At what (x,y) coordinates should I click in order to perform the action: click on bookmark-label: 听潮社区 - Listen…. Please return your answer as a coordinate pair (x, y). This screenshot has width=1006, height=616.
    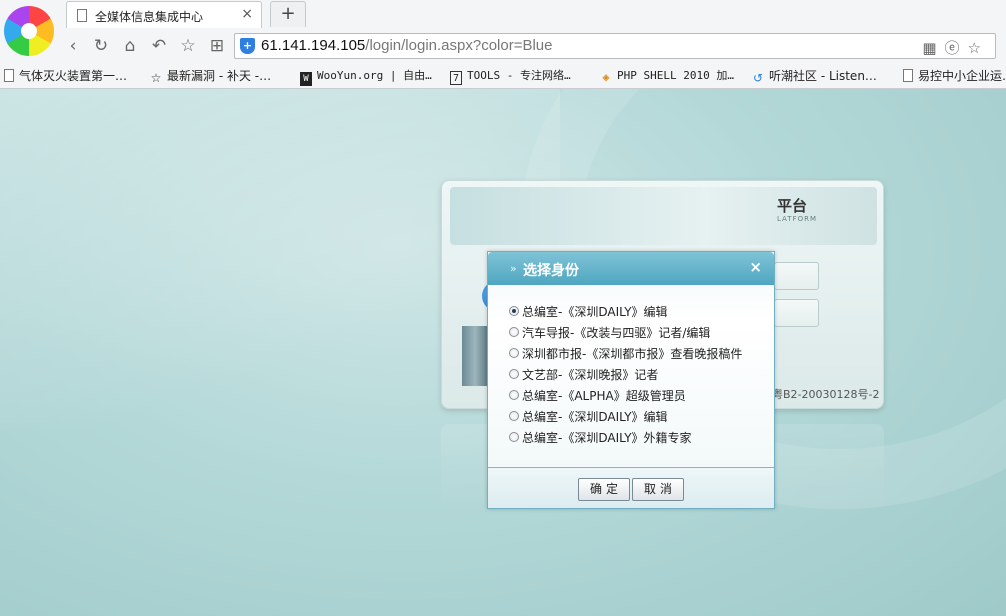
    Looking at the image, I should click on (823, 76).